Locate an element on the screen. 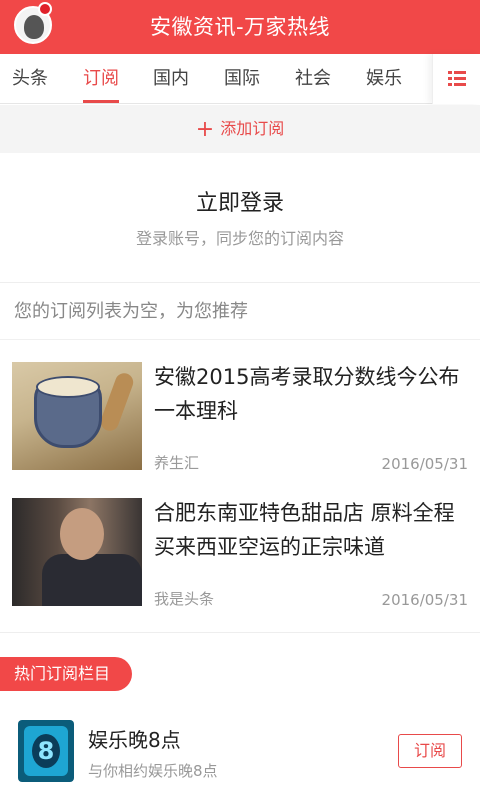 The image size is (480, 800). add-subscription-button: + 添加订阅 is located at coordinates (240, 129).